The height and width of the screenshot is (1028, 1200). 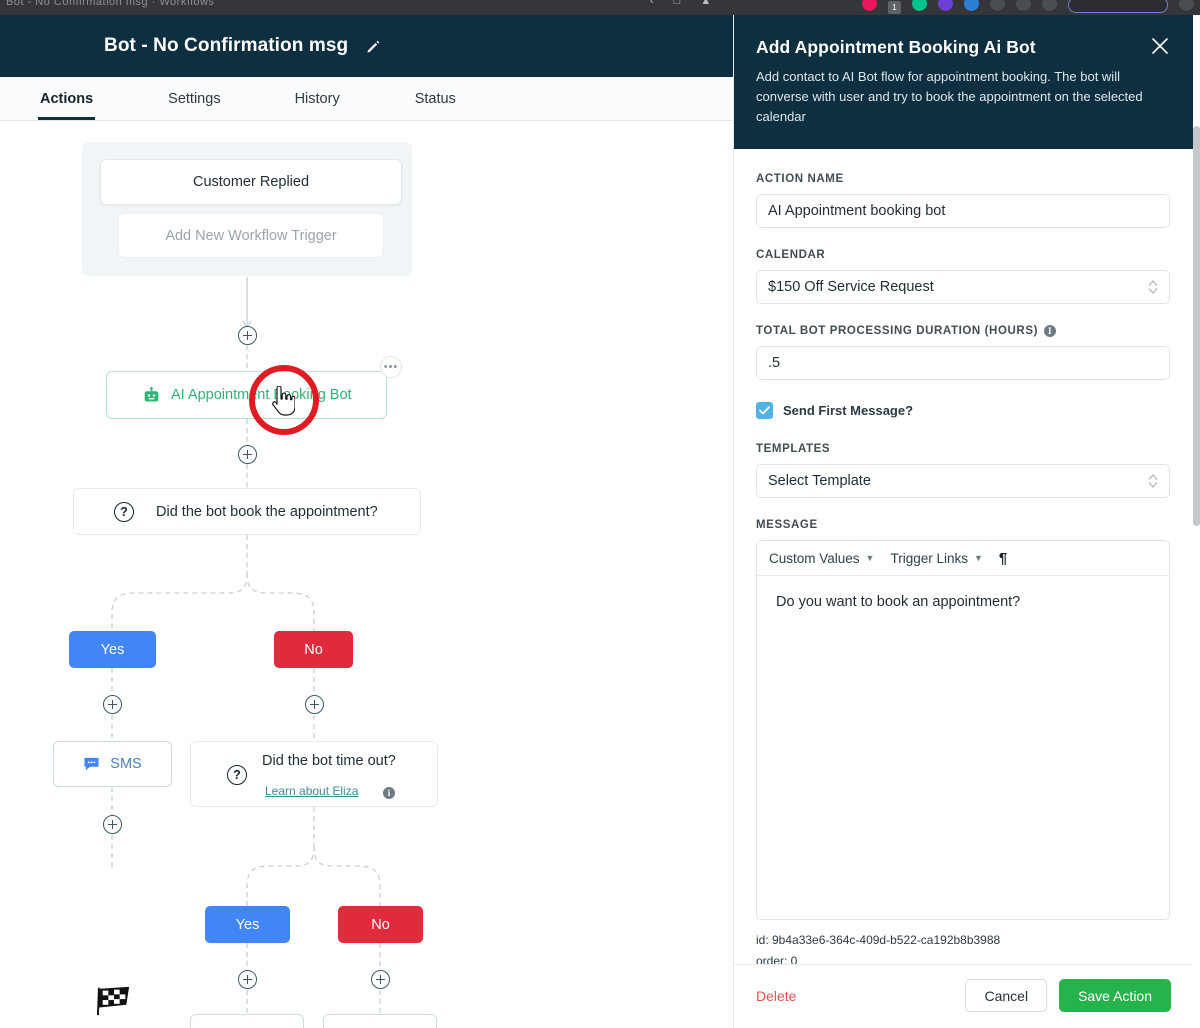 I want to click on branch-no-1-label: No, so click(x=313, y=649).